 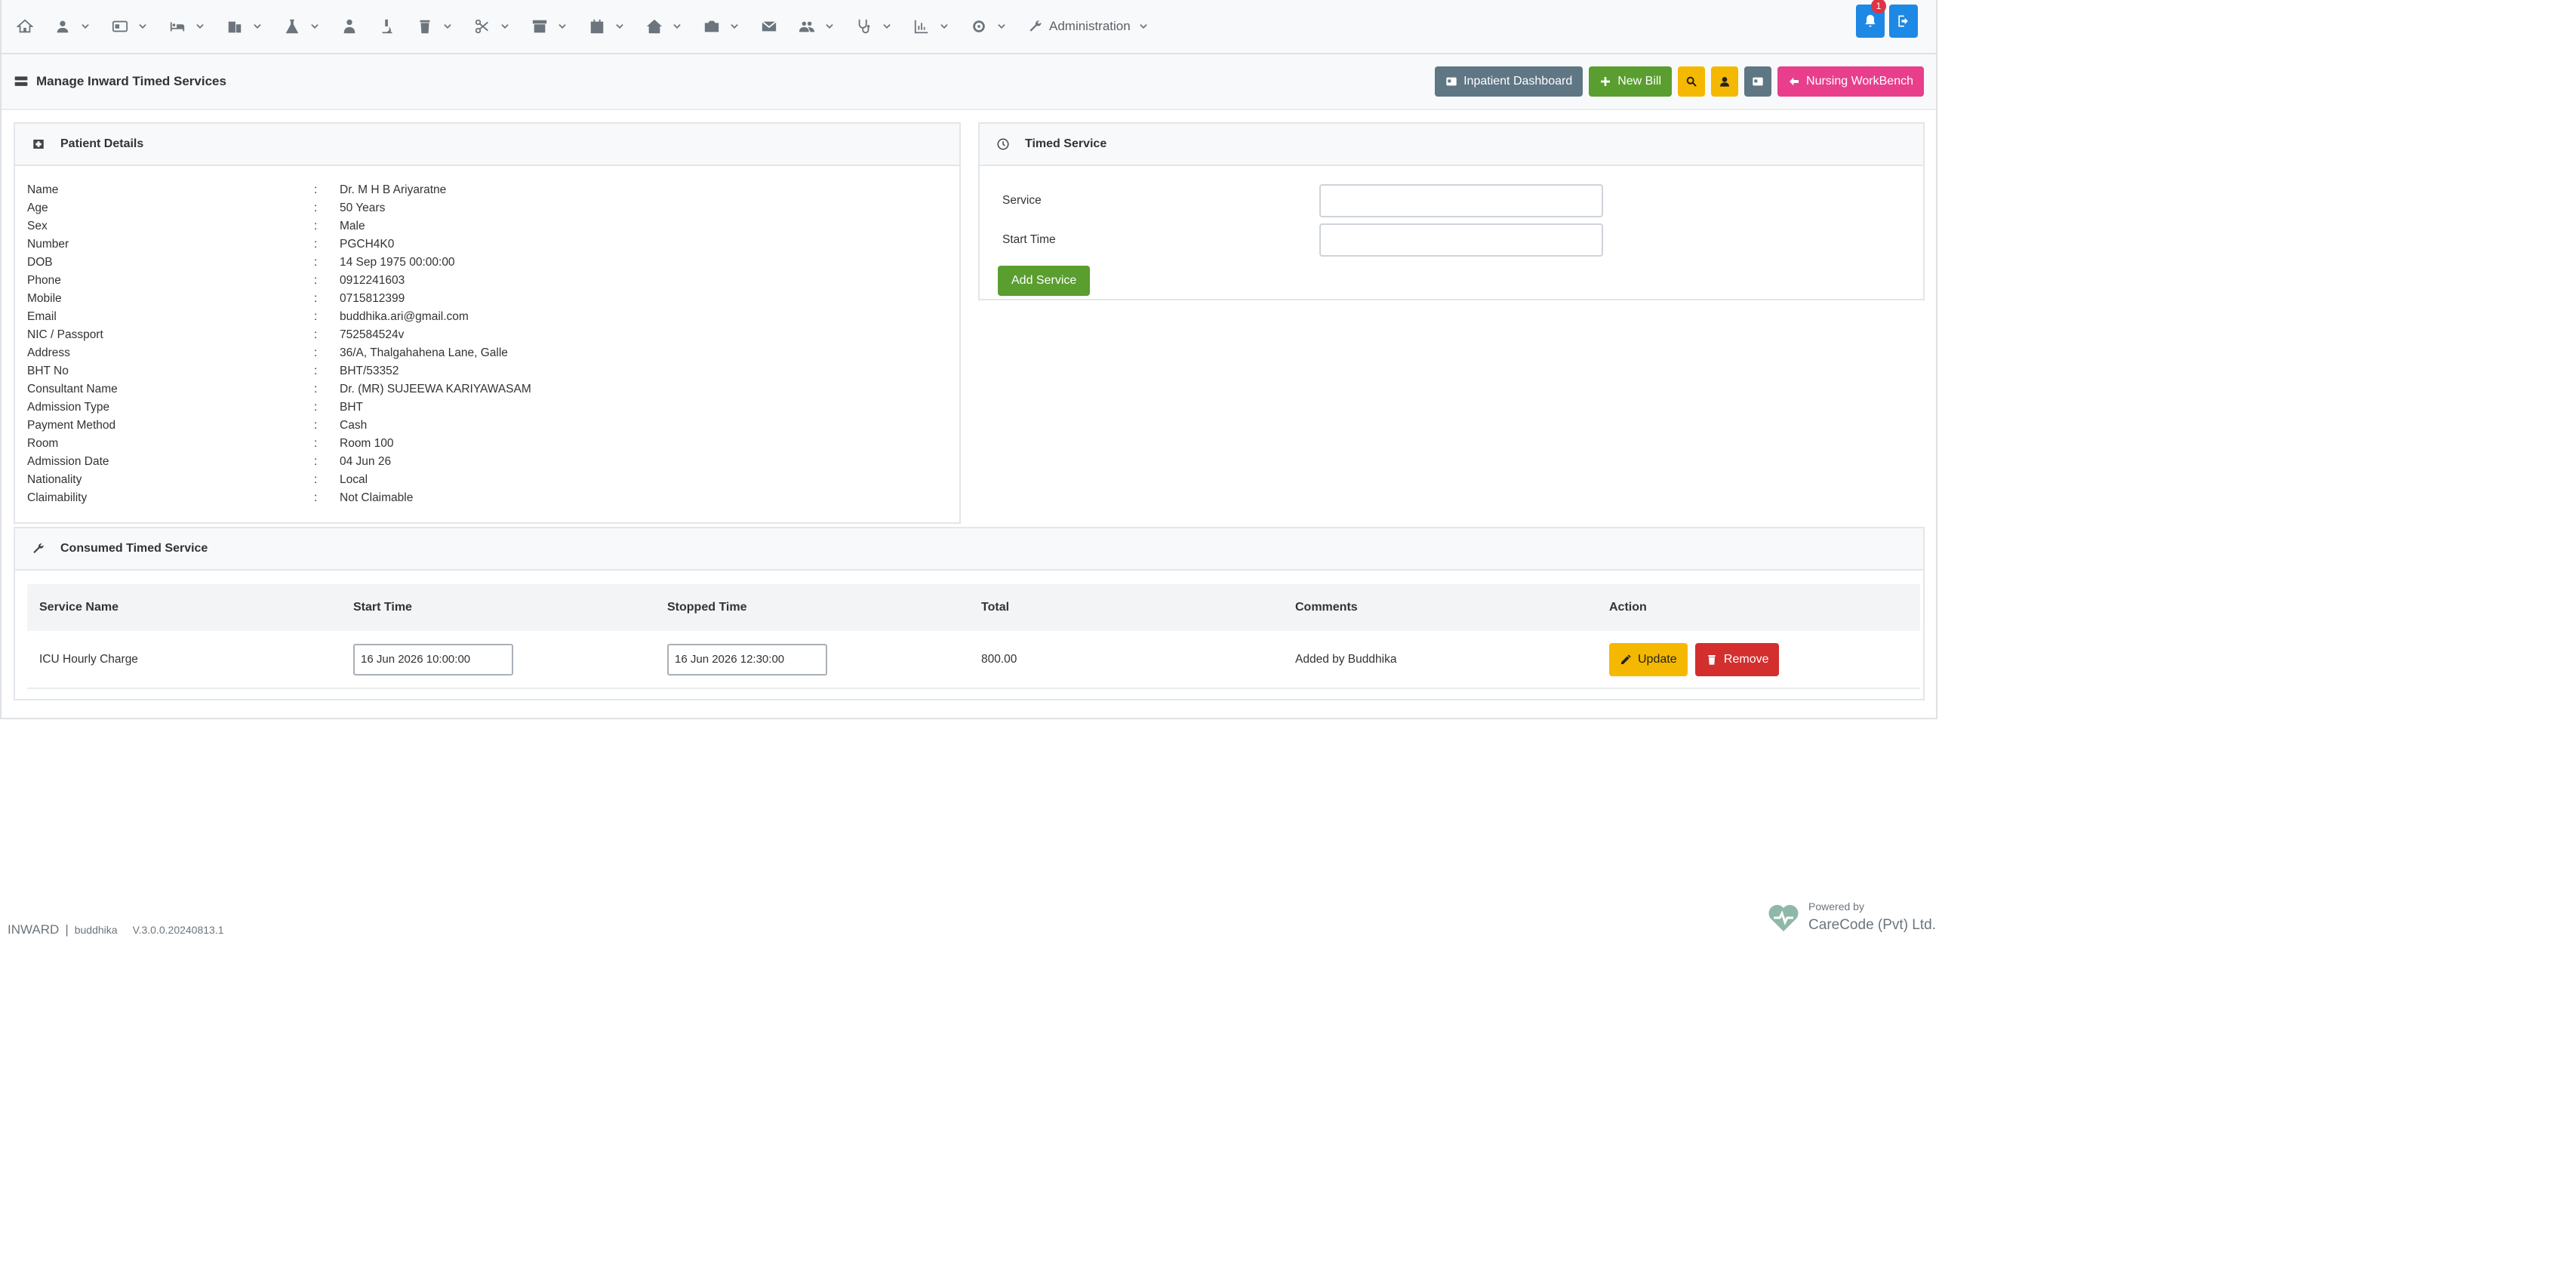 I want to click on detail-row: Age: 50 Years, so click(x=493, y=208).